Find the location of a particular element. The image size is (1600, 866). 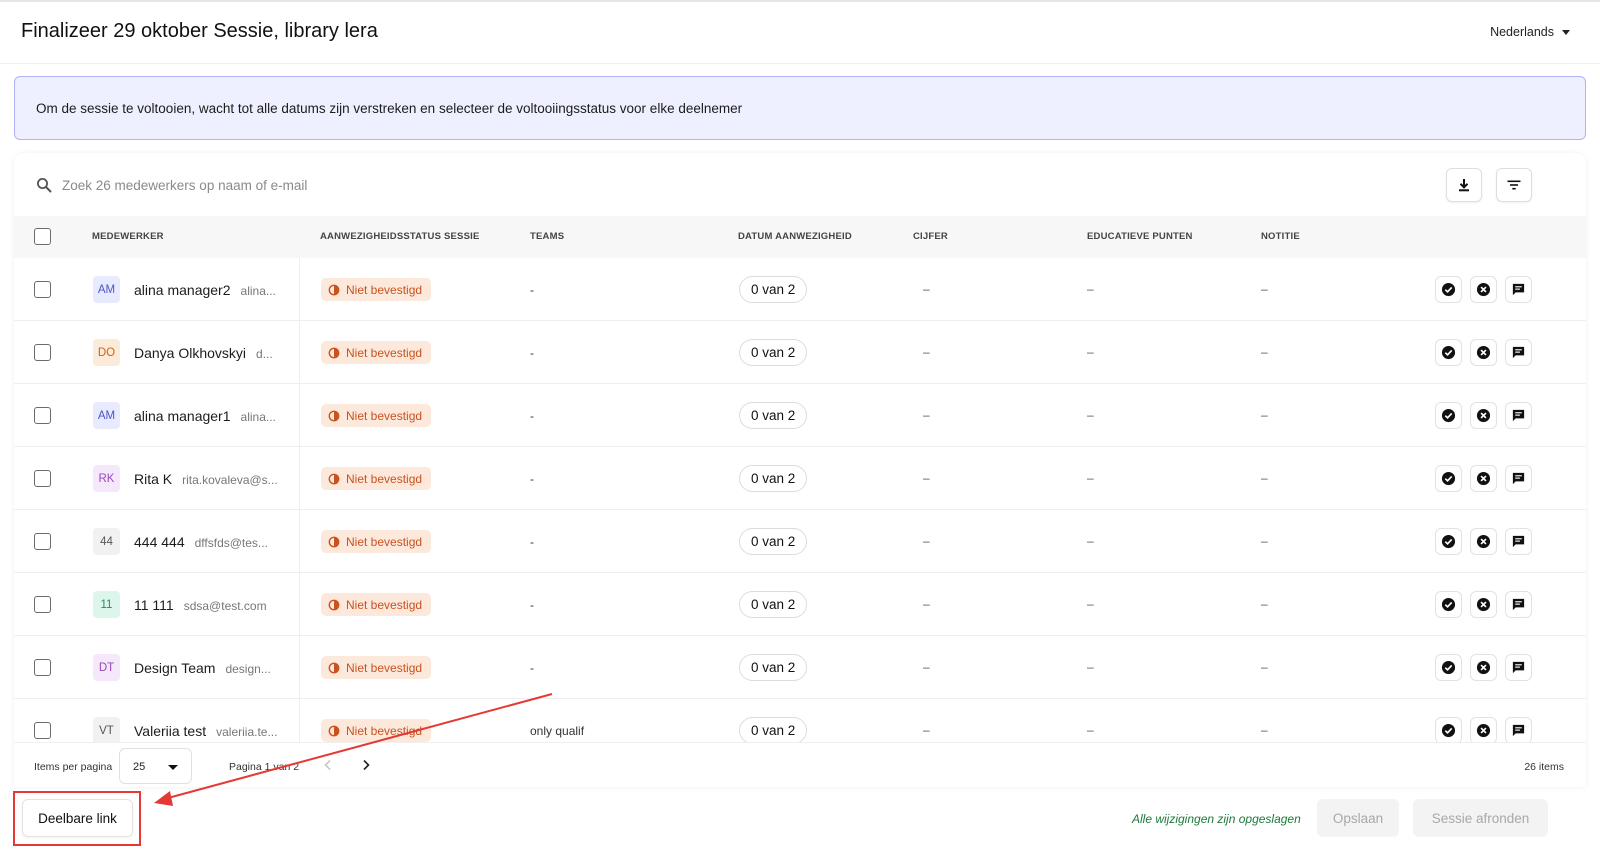

column-header-teams: TEAMS is located at coordinates (547, 236).